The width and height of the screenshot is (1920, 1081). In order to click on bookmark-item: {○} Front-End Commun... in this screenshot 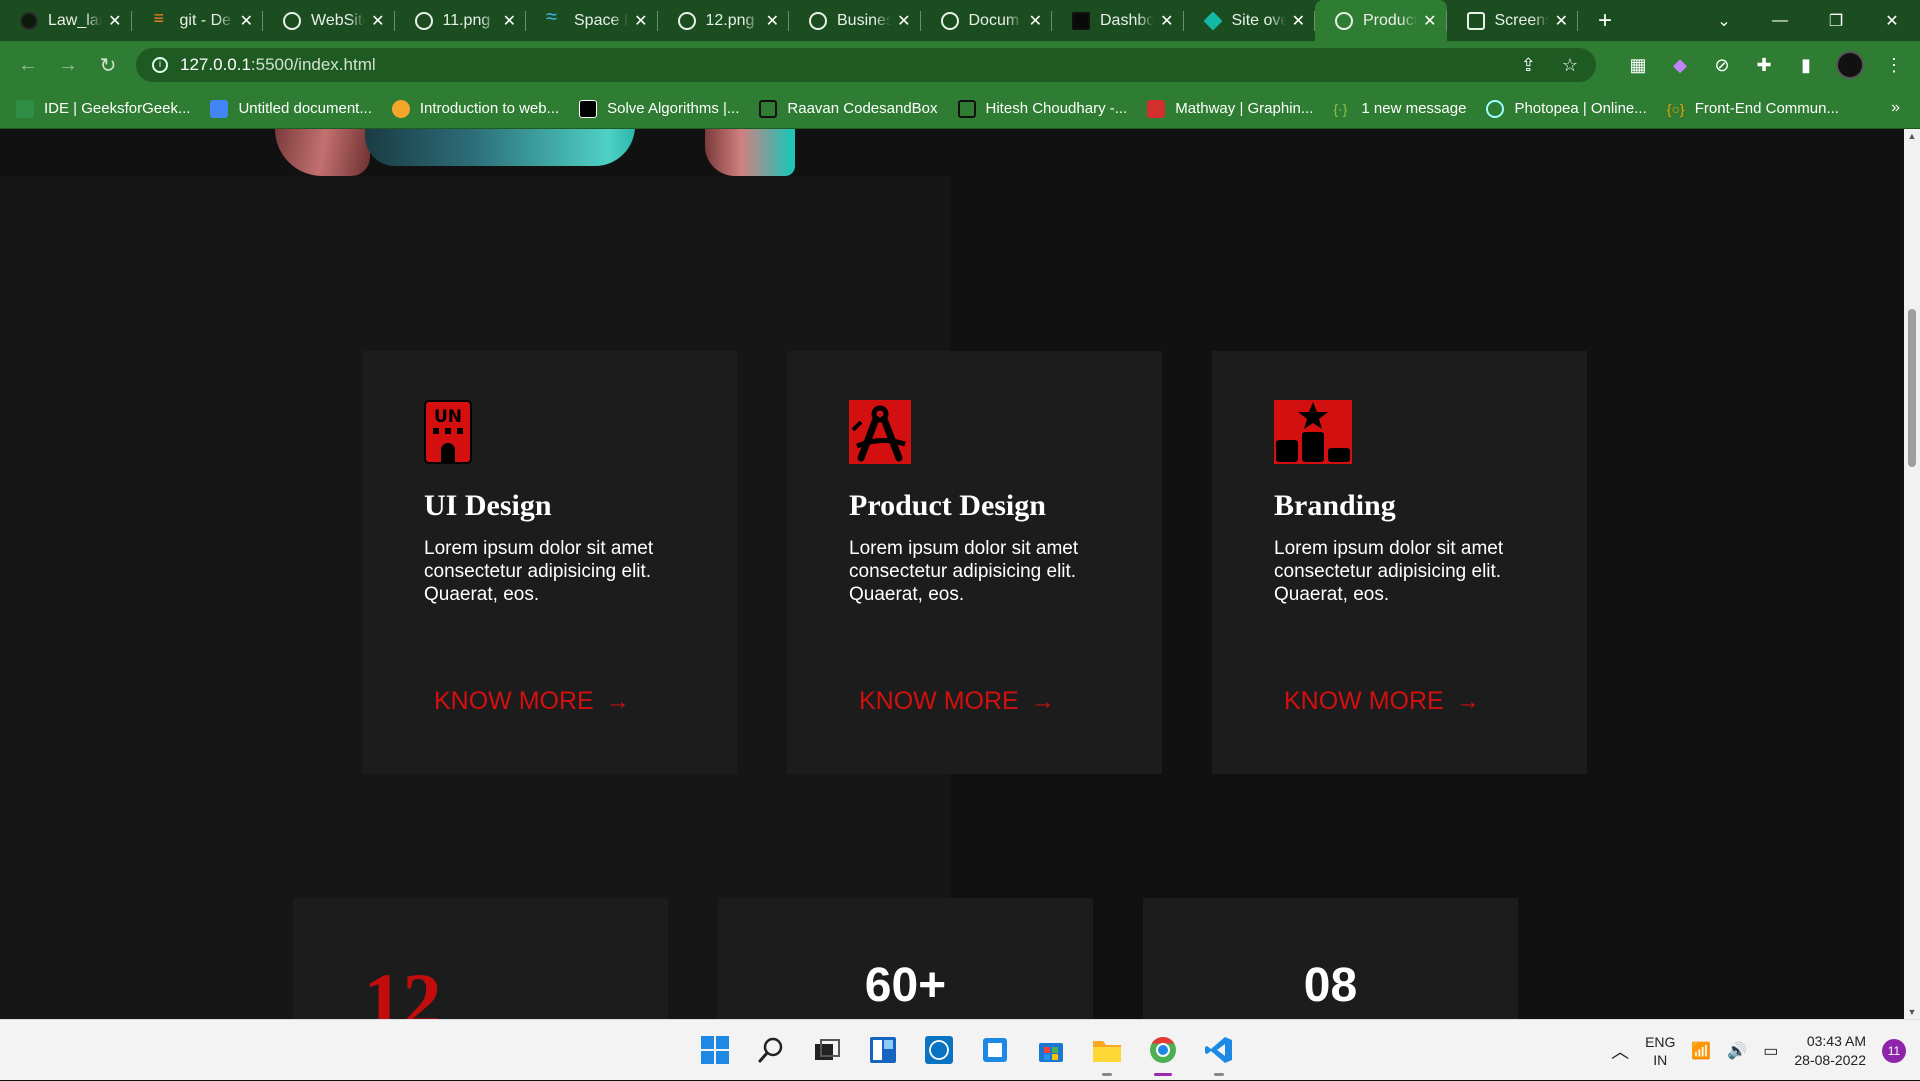, I will do `click(1753, 109)`.